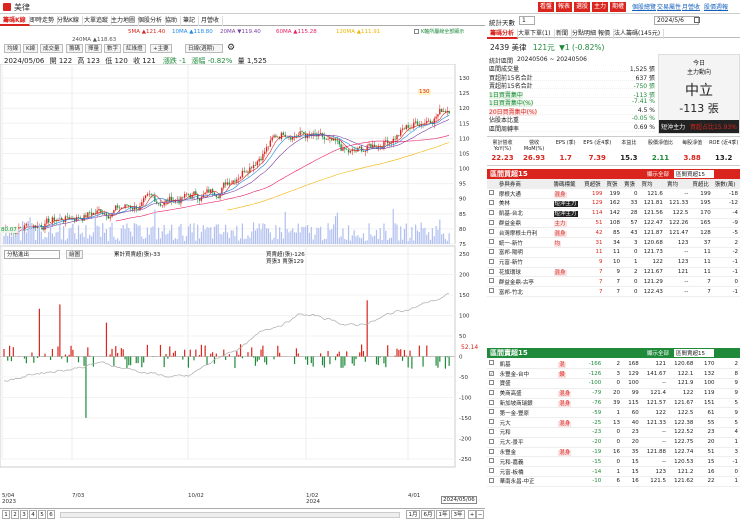  I want to click on table-row: 美商高盛 混身 -79 20 99 121.4 122 119 9, so click(613, 393).